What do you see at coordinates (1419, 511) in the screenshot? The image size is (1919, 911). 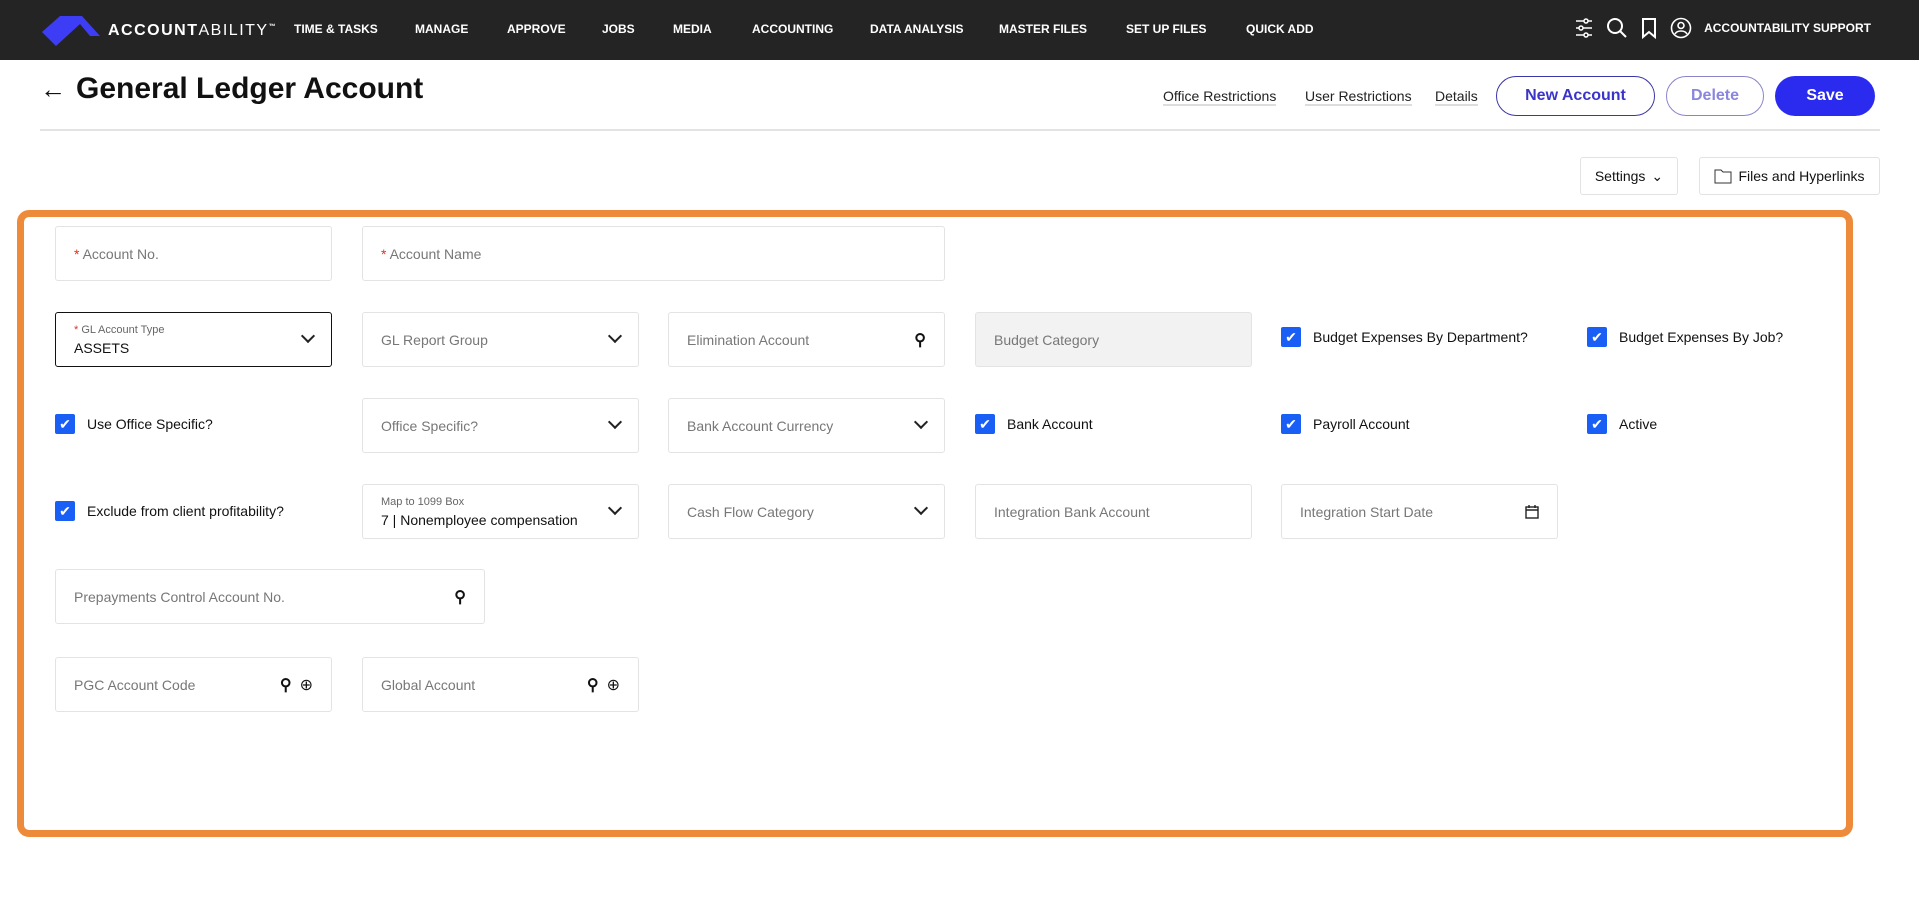 I see `integration-start-date-input: Integration Start Date` at bounding box center [1419, 511].